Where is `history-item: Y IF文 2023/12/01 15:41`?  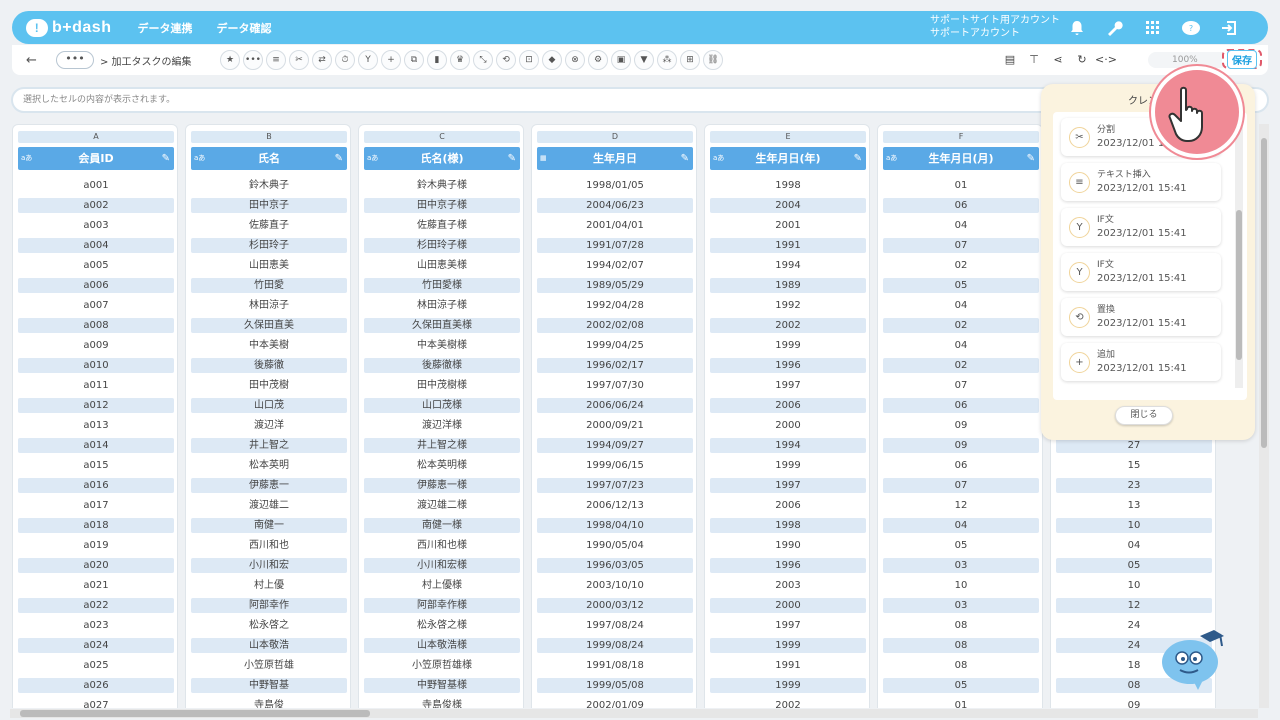
history-item: Y IF文 2023/12/01 15:41 is located at coordinates (1141, 227).